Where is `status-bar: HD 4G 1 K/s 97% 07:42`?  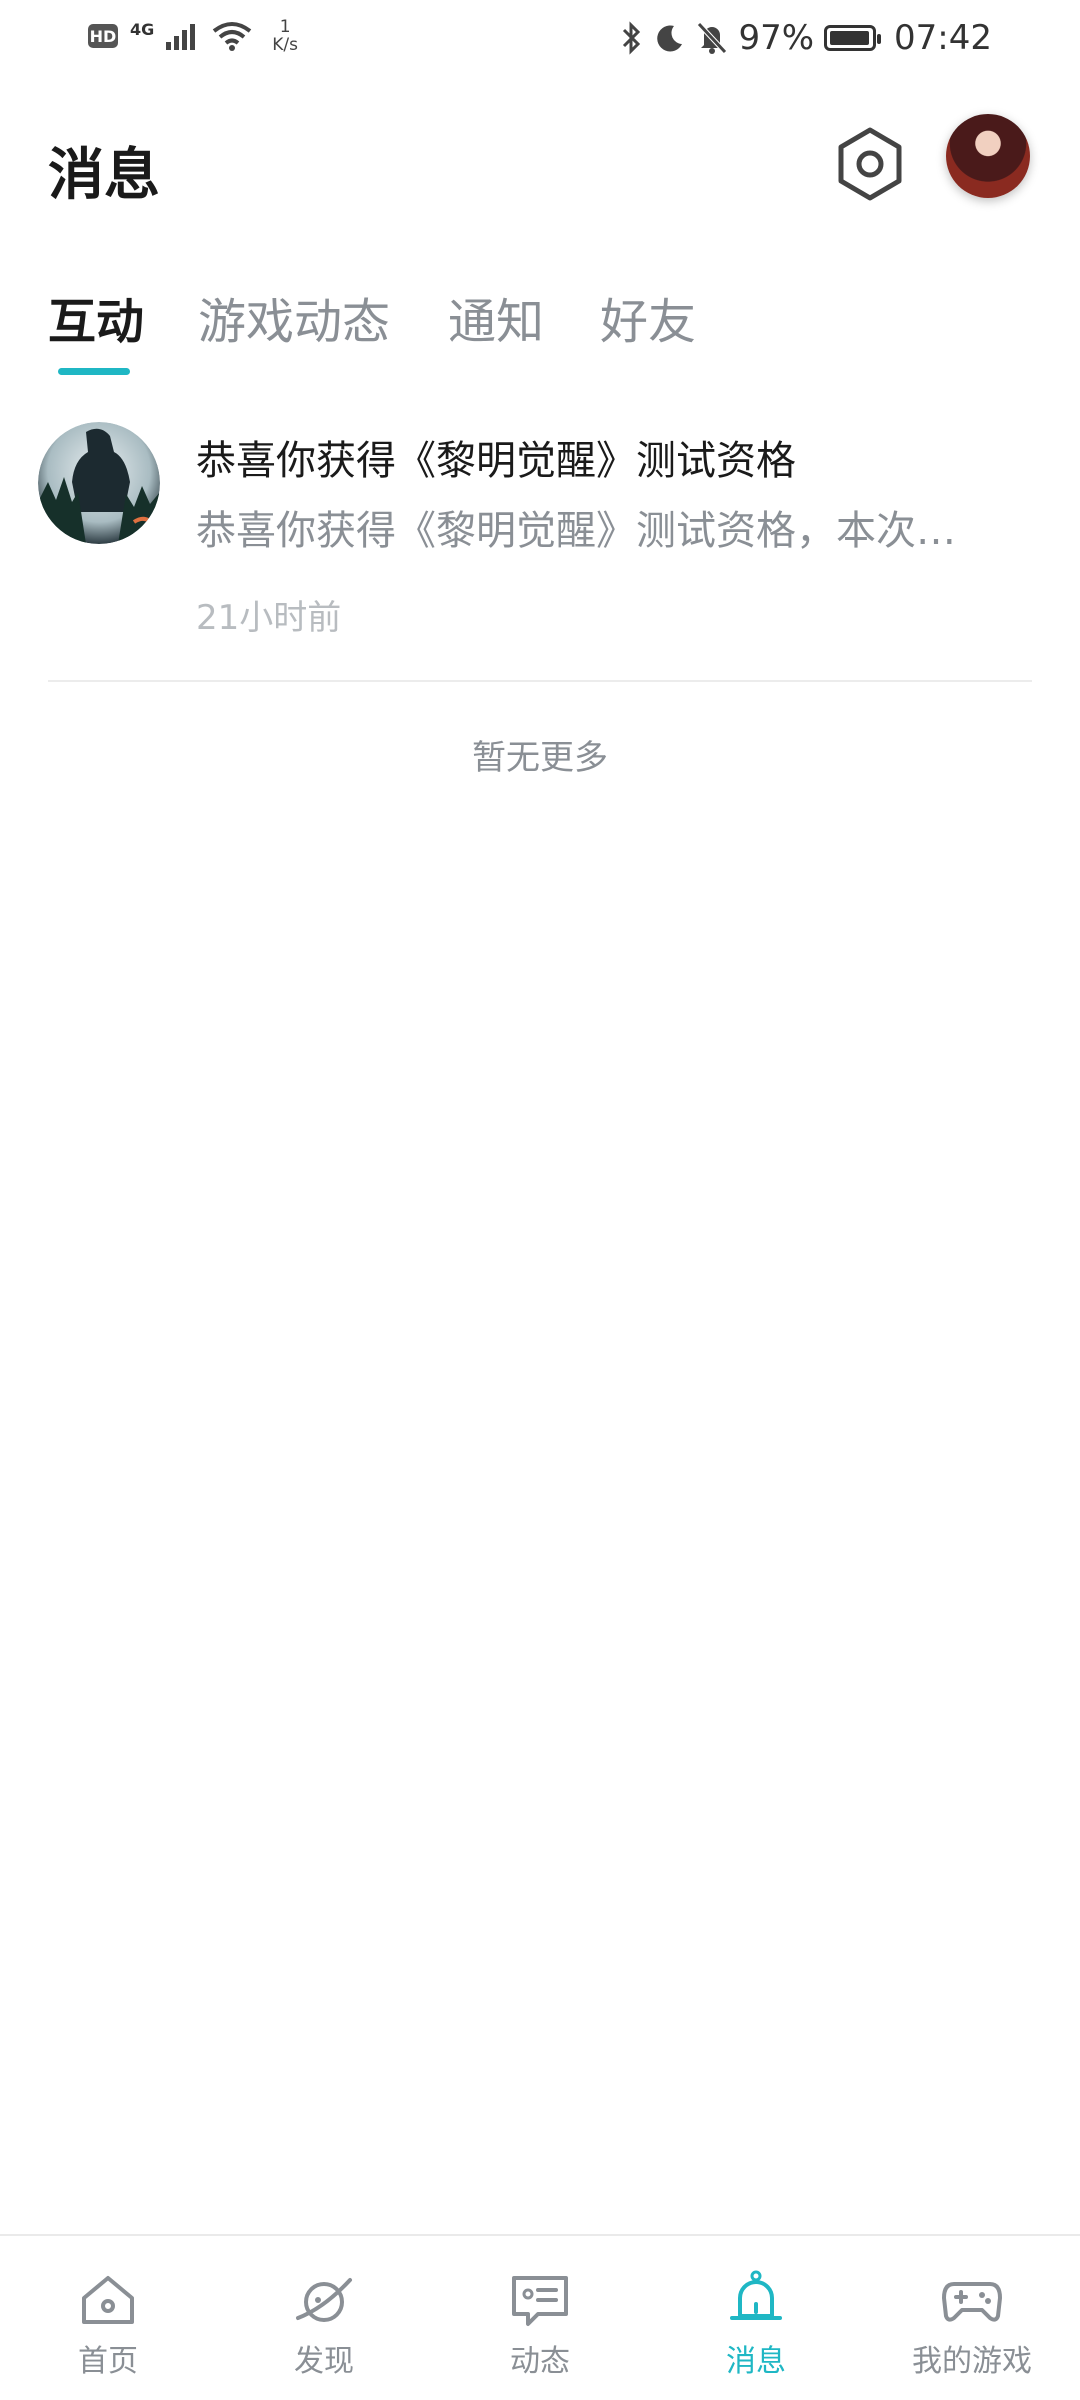 status-bar: HD 4G 1 K/s 97% 07:42 is located at coordinates (540, 40).